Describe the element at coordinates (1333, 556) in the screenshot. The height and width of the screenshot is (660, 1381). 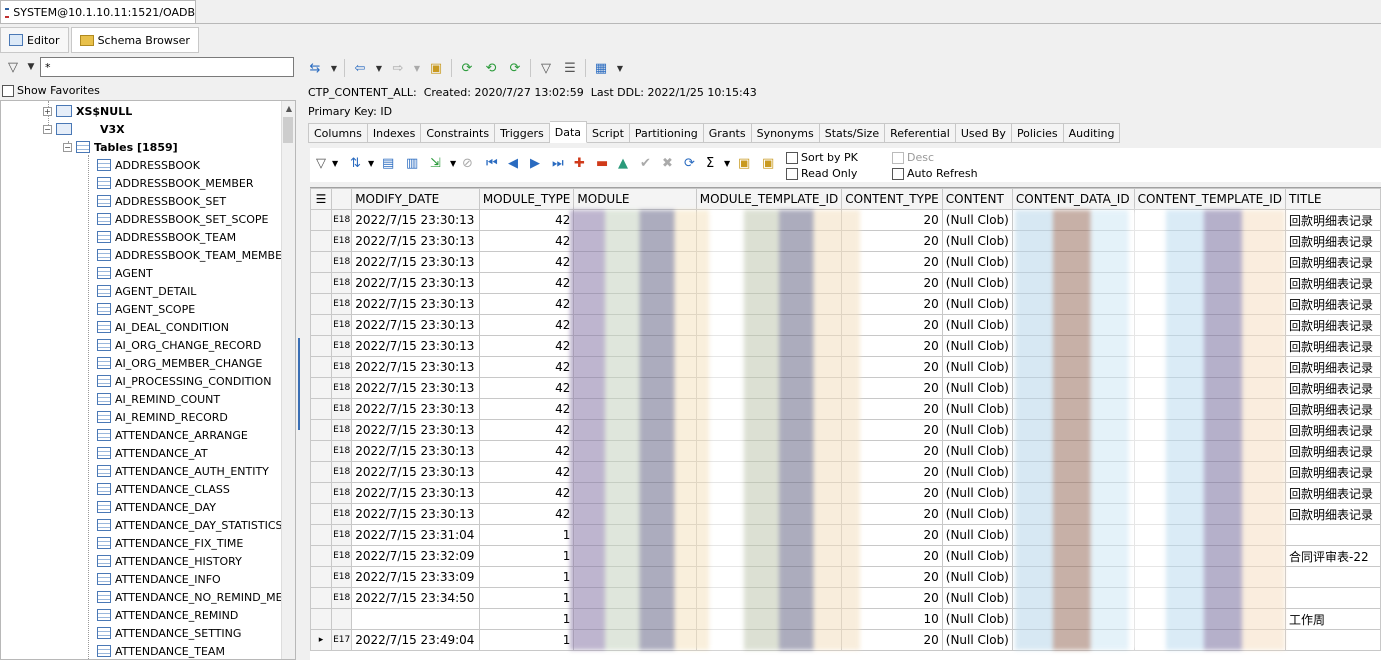
I see `cell-title: 合同评审表-22` at that location.